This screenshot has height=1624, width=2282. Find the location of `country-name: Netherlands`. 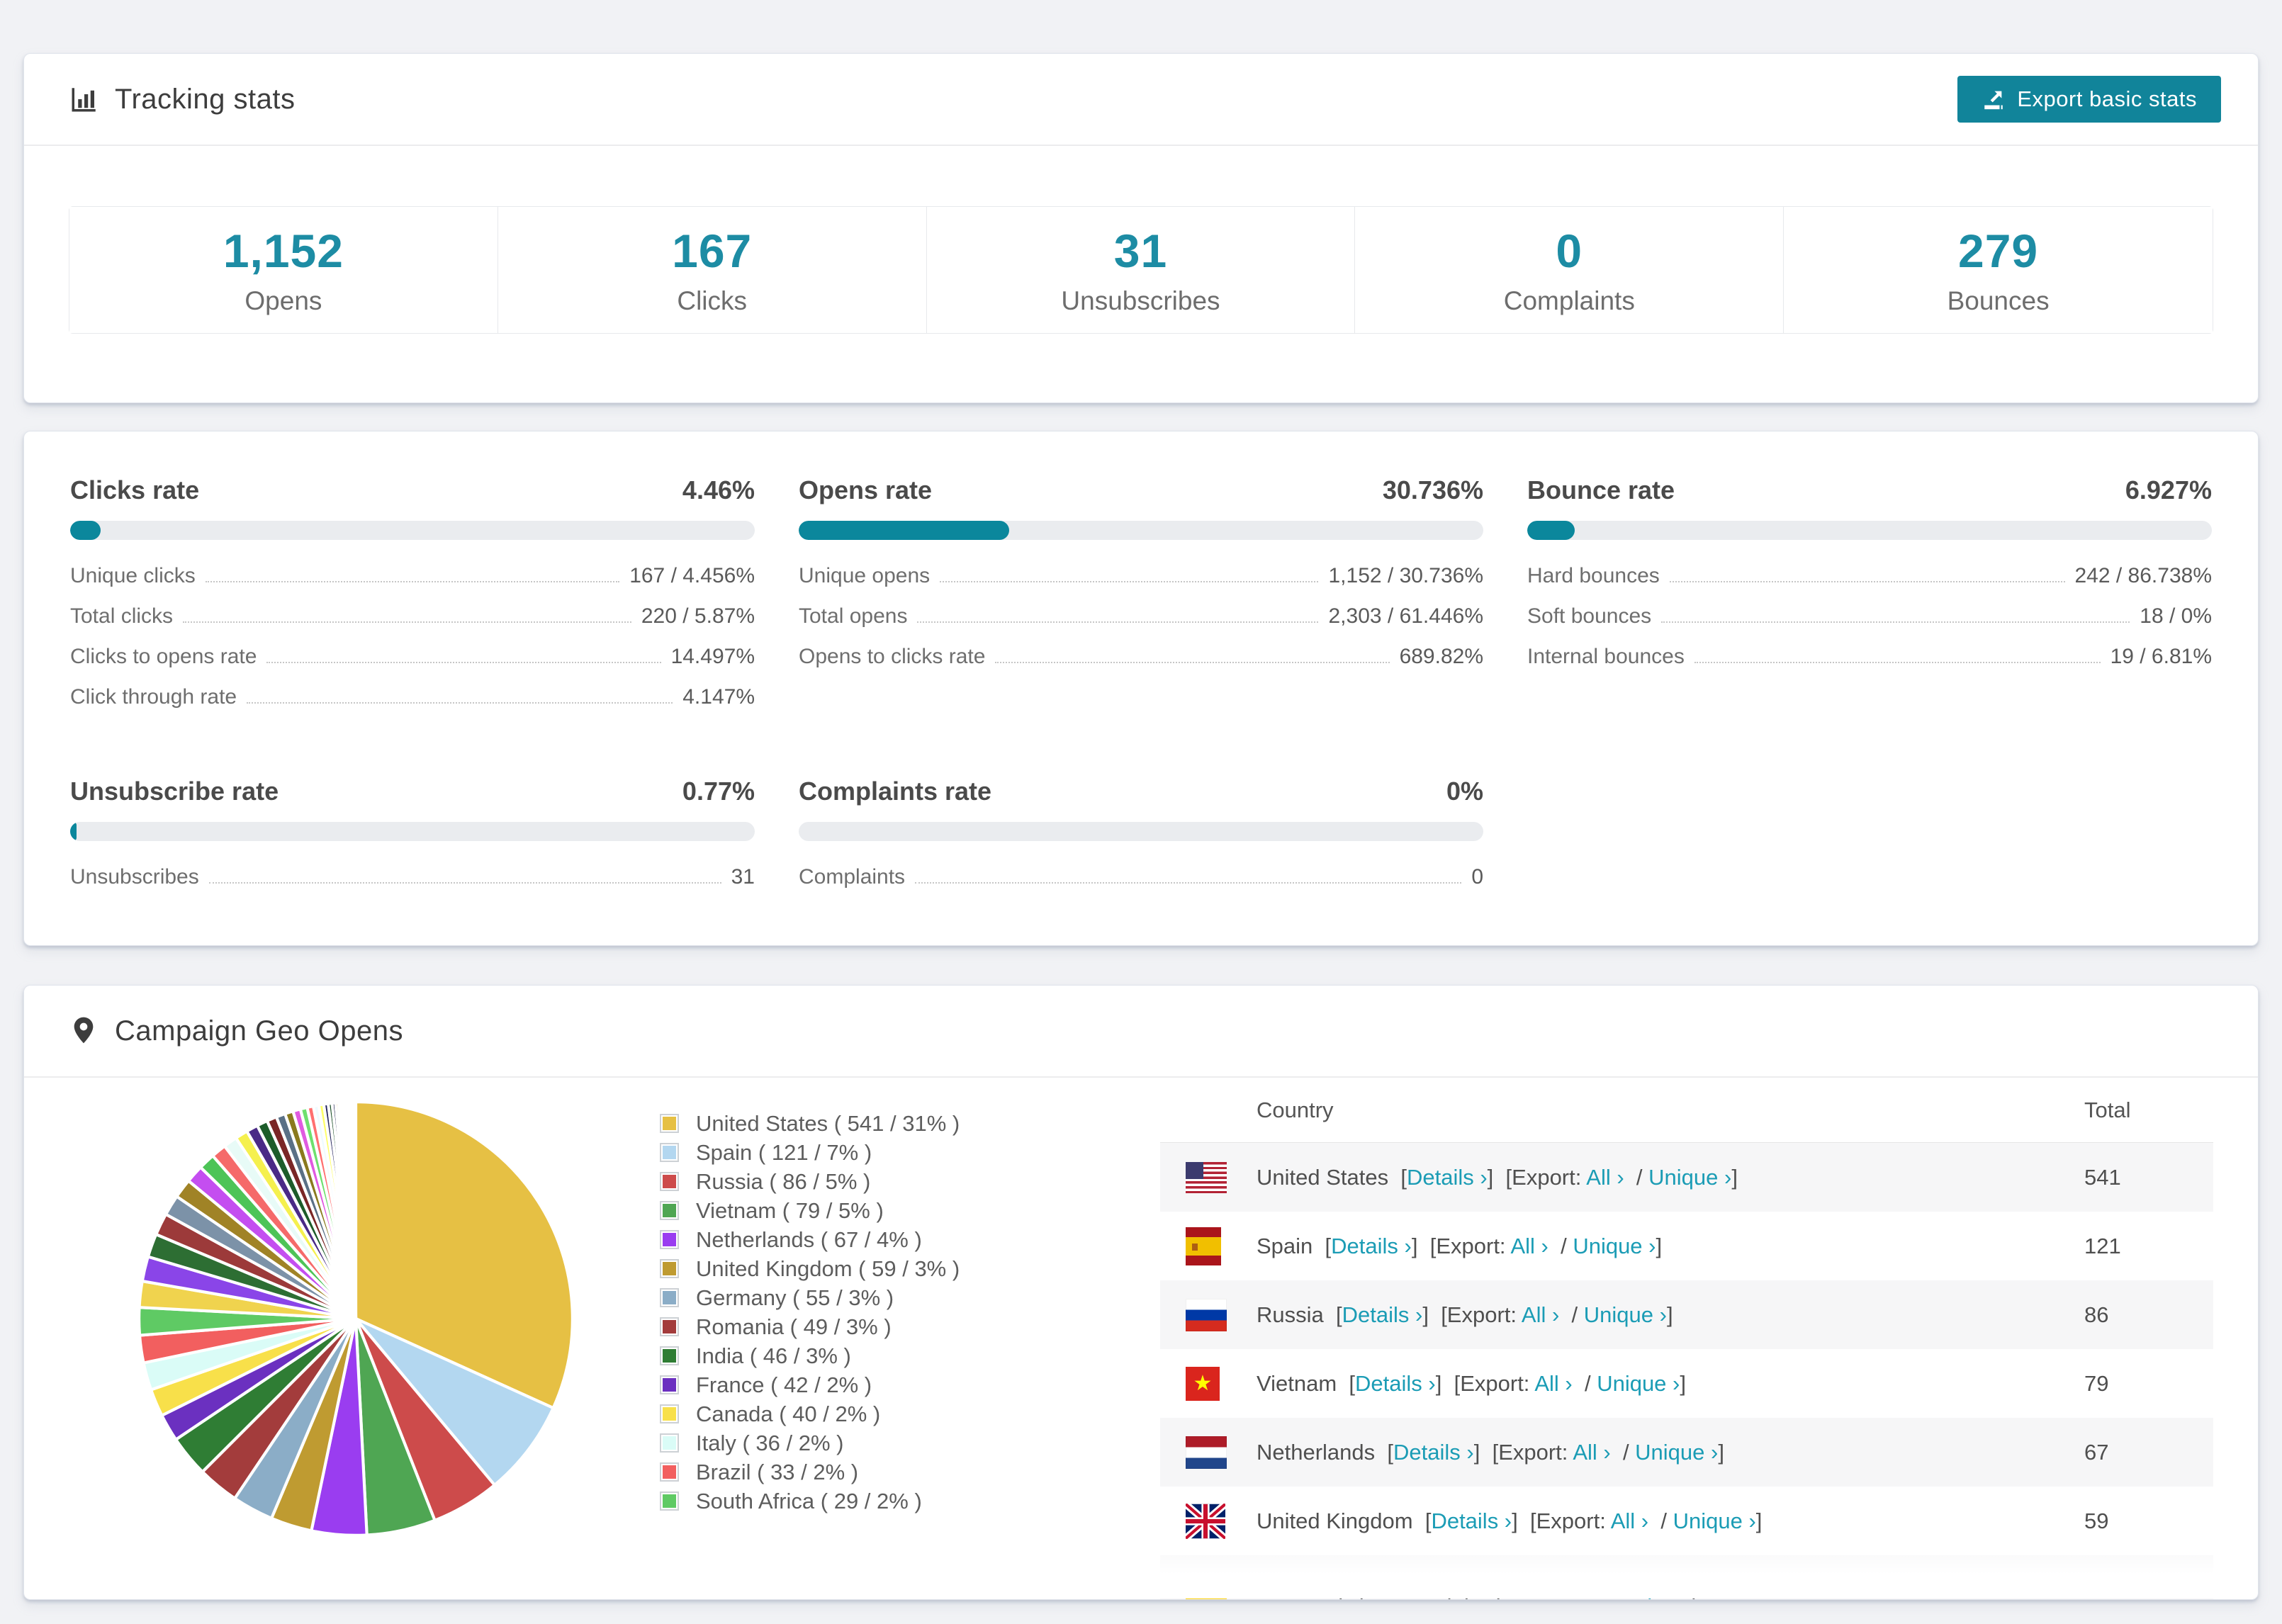

country-name: Netherlands is located at coordinates (1316, 1452).